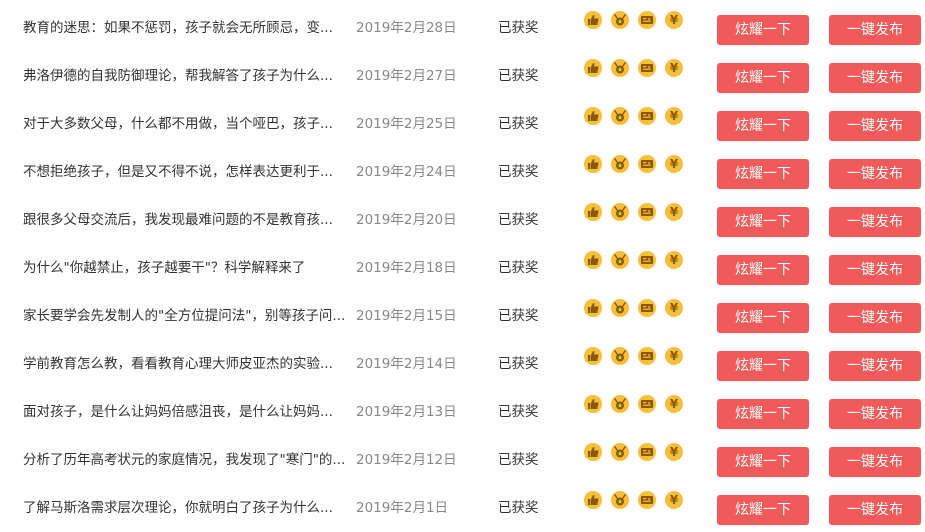 Image resolution: width=925 pixels, height=532 pixels. What do you see at coordinates (186, 268) in the screenshot?
I see `article-title: 为什么"你越禁止，孩子越要干"？科学解释来了` at bounding box center [186, 268].